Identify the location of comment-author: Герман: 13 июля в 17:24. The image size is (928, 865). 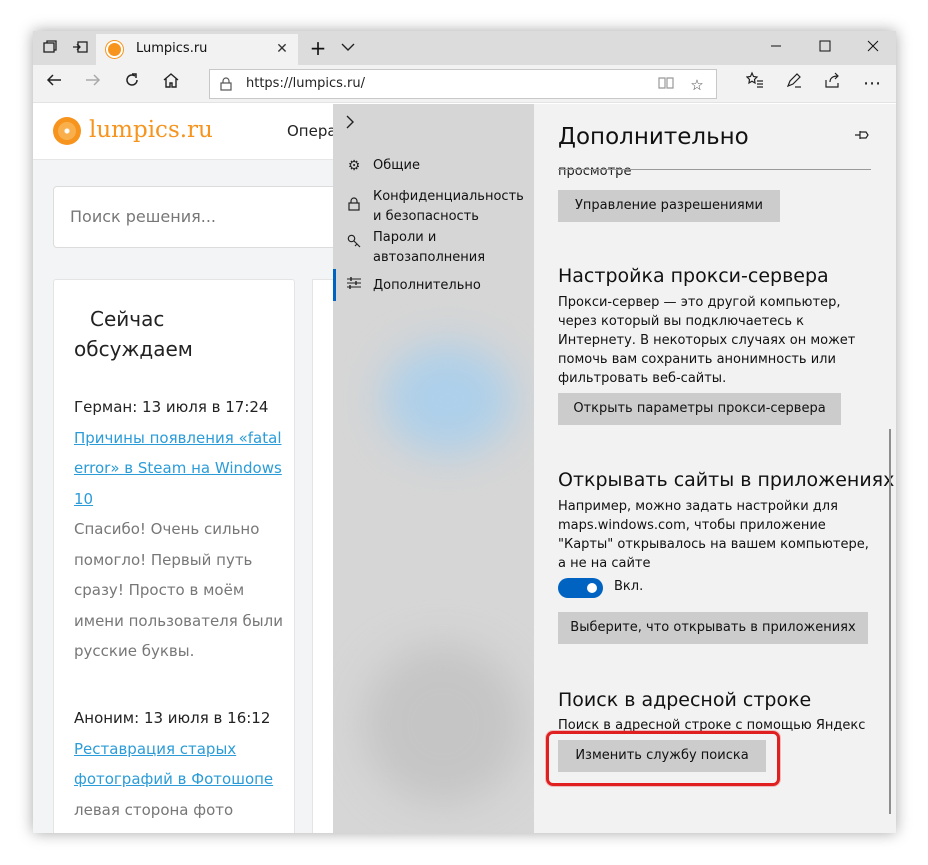
(171, 407).